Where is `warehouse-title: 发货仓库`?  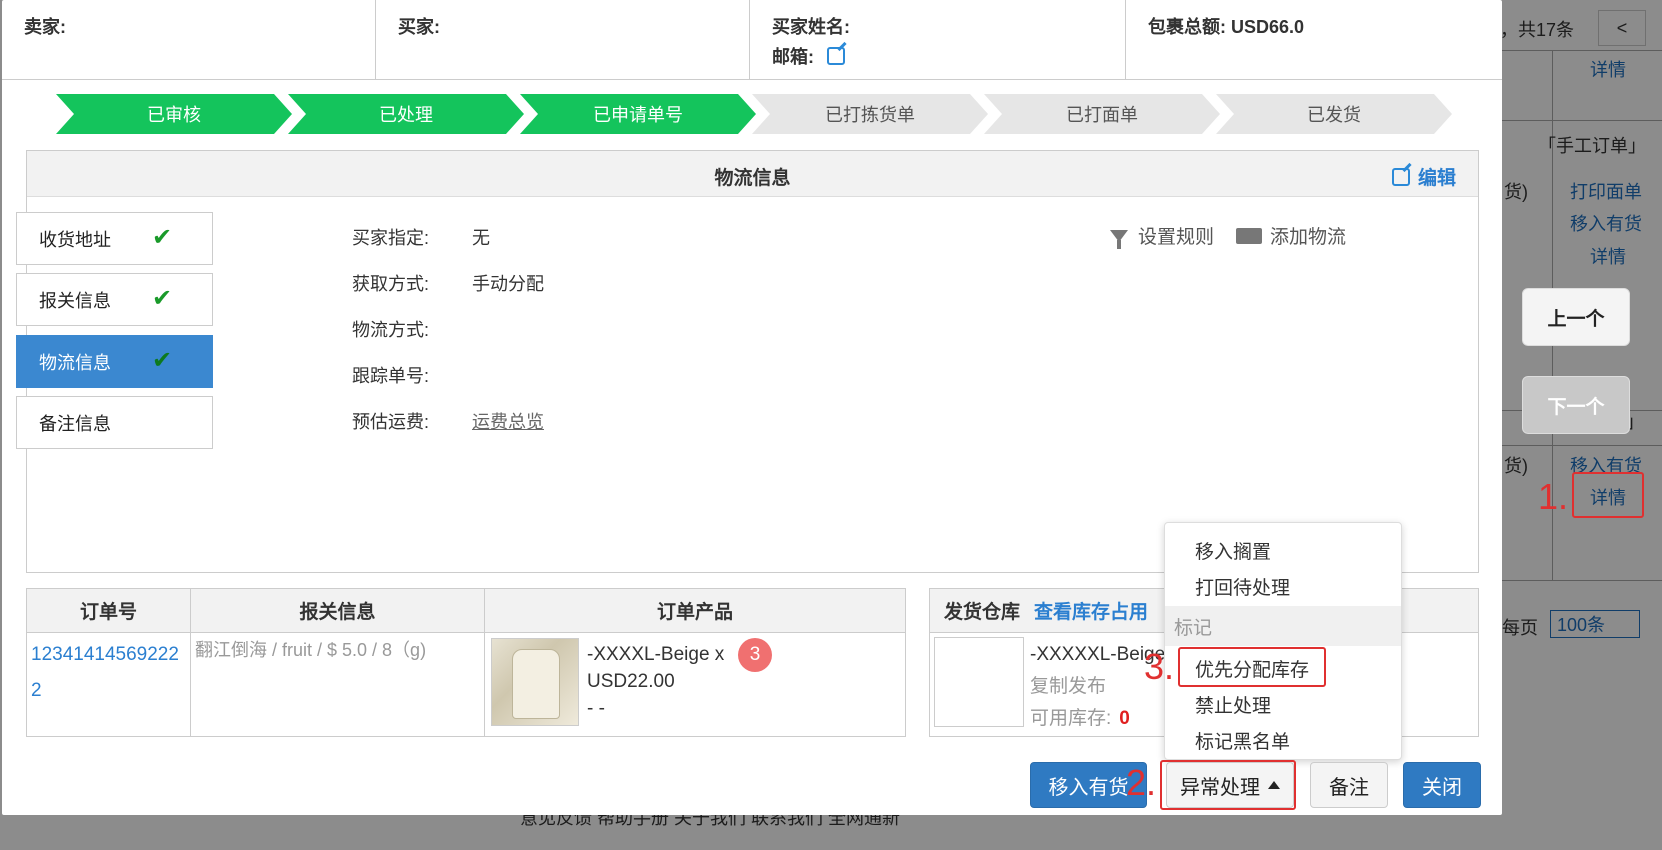 warehouse-title: 发货仓库 is located at coordinates (982, 612).